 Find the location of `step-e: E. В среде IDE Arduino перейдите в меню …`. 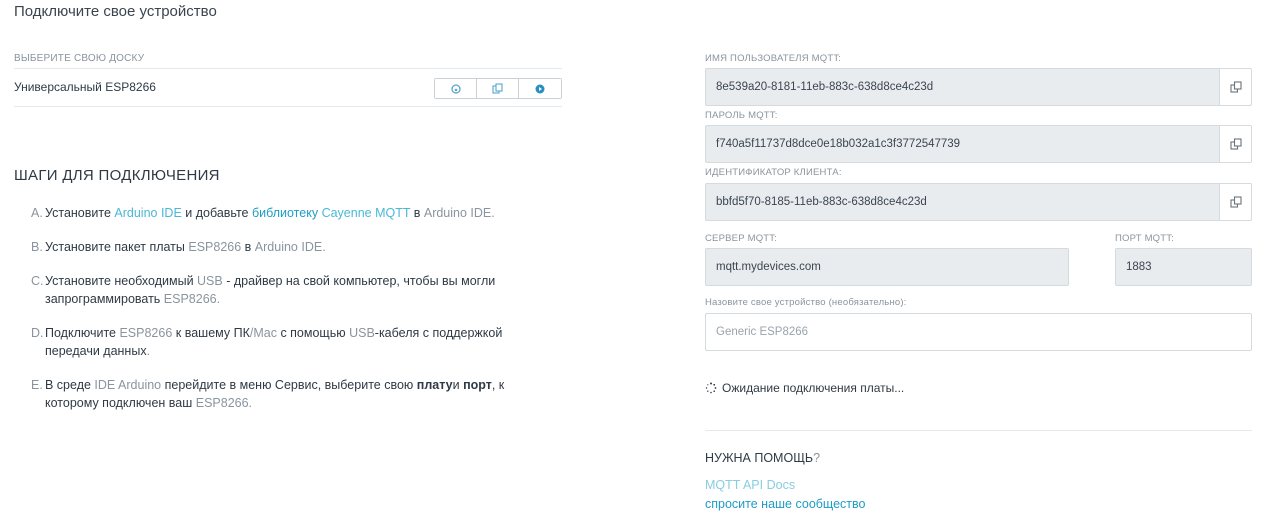

step-e: E. В среде IDE Arduino перейдите в меню … is located at coordinates (291, 394).